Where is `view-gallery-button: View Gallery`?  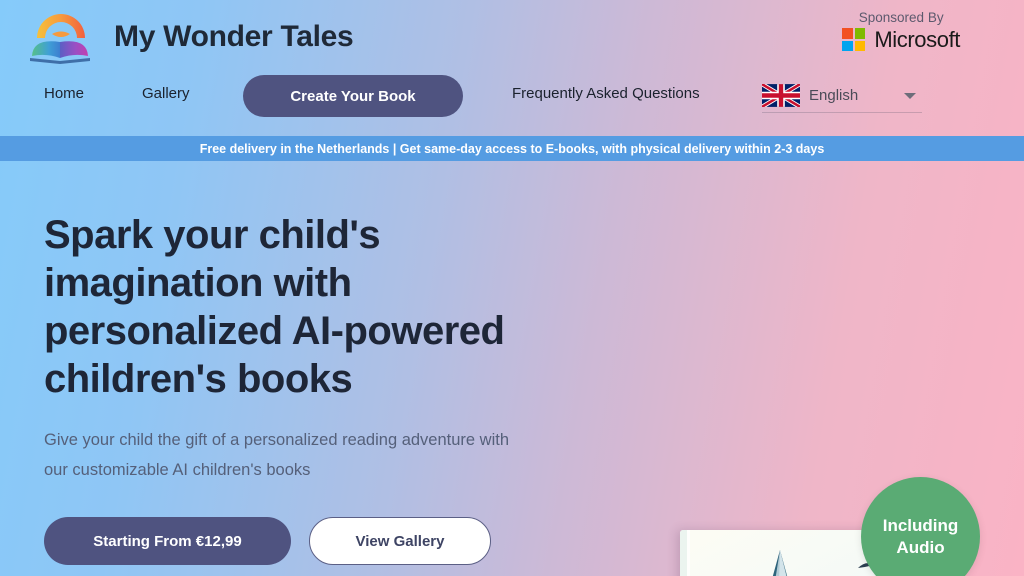
view-gallery-button: View Gallery is located at coordinates (400, 541).